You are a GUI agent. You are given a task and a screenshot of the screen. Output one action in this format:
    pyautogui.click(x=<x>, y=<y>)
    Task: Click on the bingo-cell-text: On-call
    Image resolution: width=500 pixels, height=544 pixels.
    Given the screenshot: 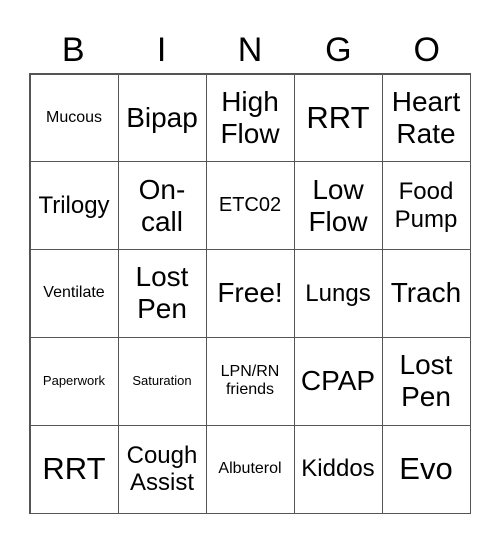 What is the action you would take?
    pyautogui.click(x=162, y=205)
    